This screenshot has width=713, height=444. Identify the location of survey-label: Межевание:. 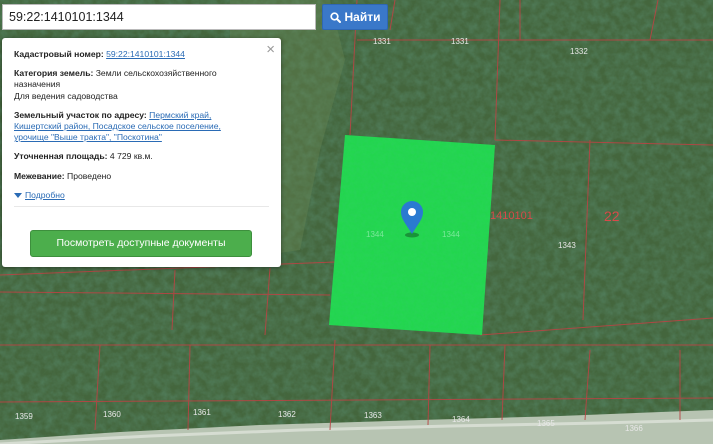
(39, 175).